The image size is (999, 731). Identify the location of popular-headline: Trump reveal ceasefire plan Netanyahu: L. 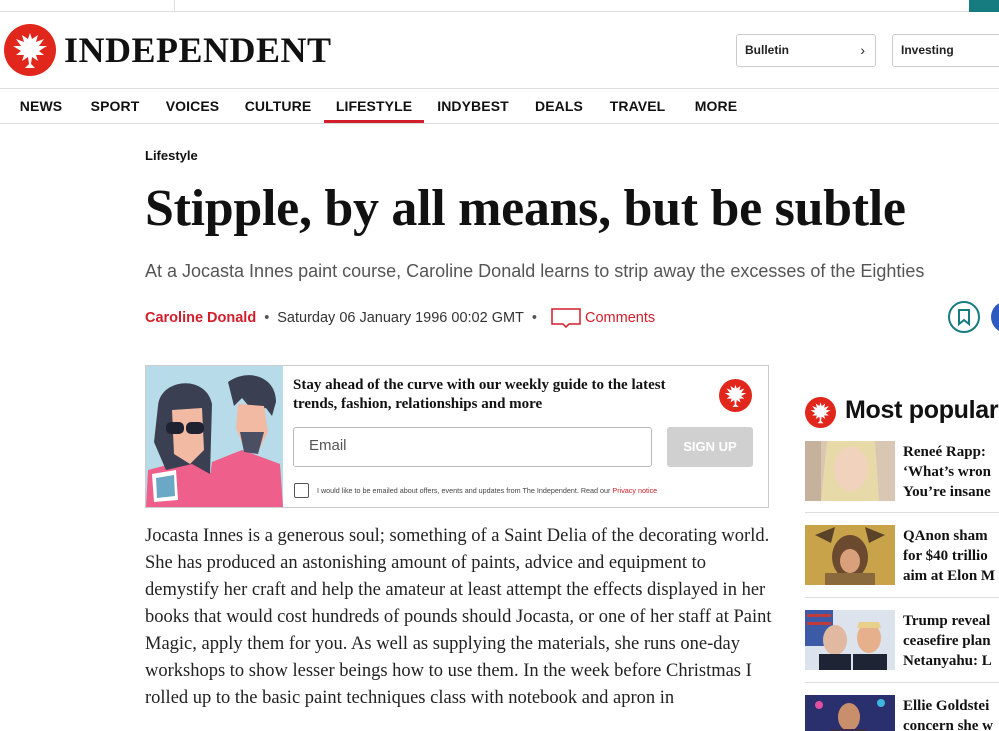
(951, 641).